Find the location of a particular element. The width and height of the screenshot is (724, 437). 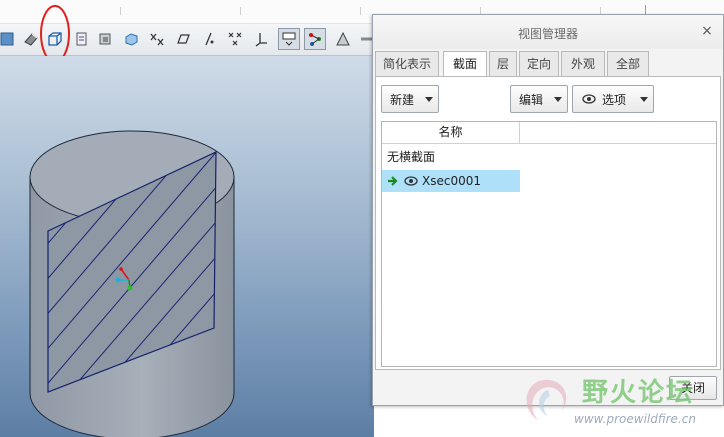

watermark: 野火论坛 www.proewildfire.cn is located at coordinates (619, 403).